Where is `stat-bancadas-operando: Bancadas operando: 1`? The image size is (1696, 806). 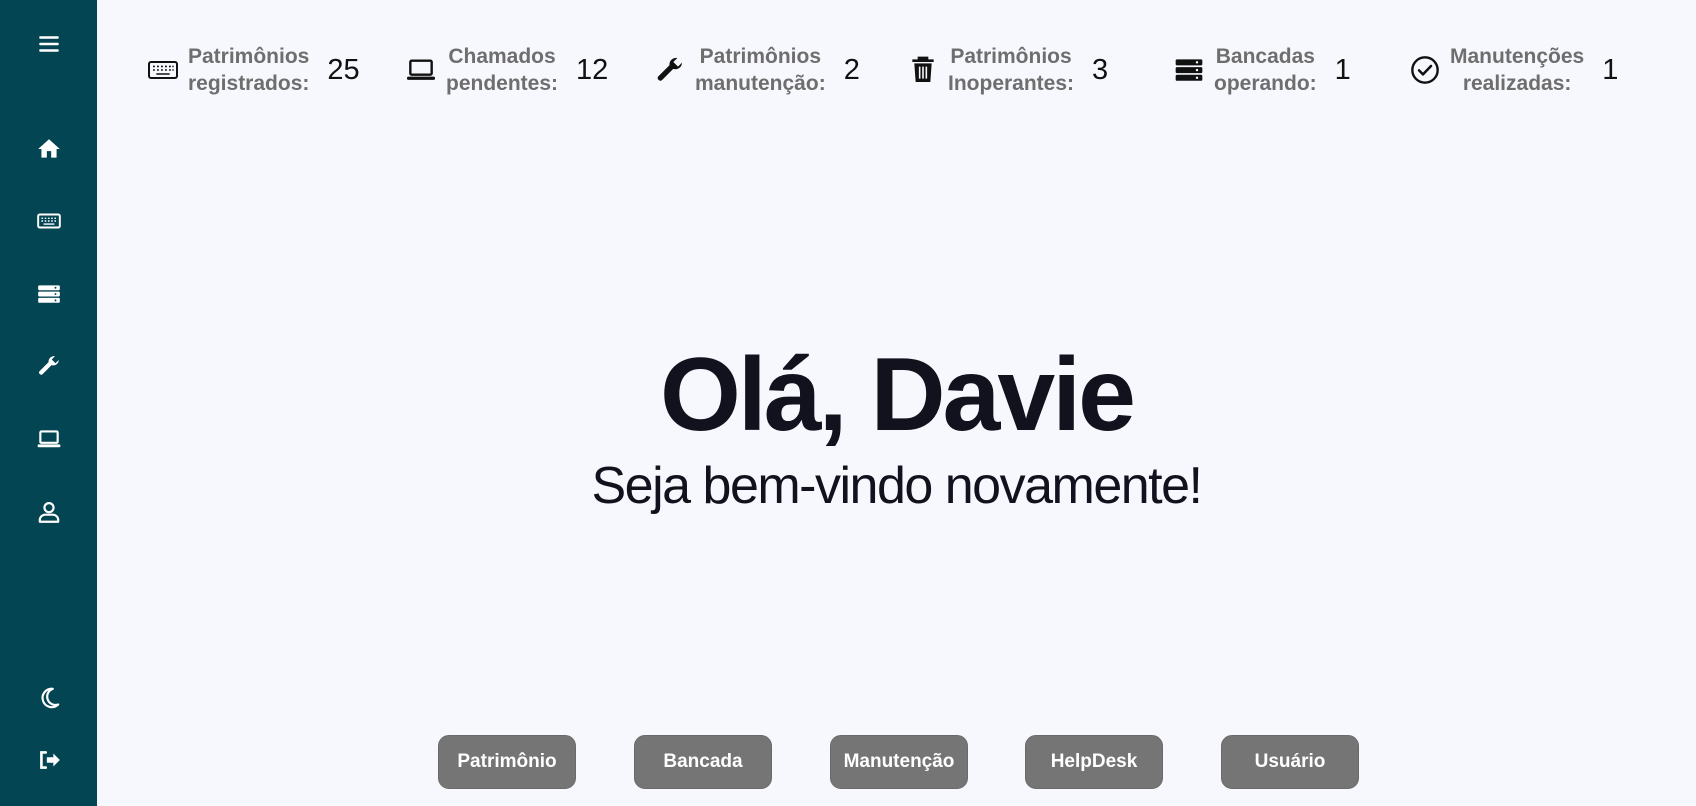
stat-bancadas-operando: Bancadas operando: 1 is located at coordinates (1261, 70).